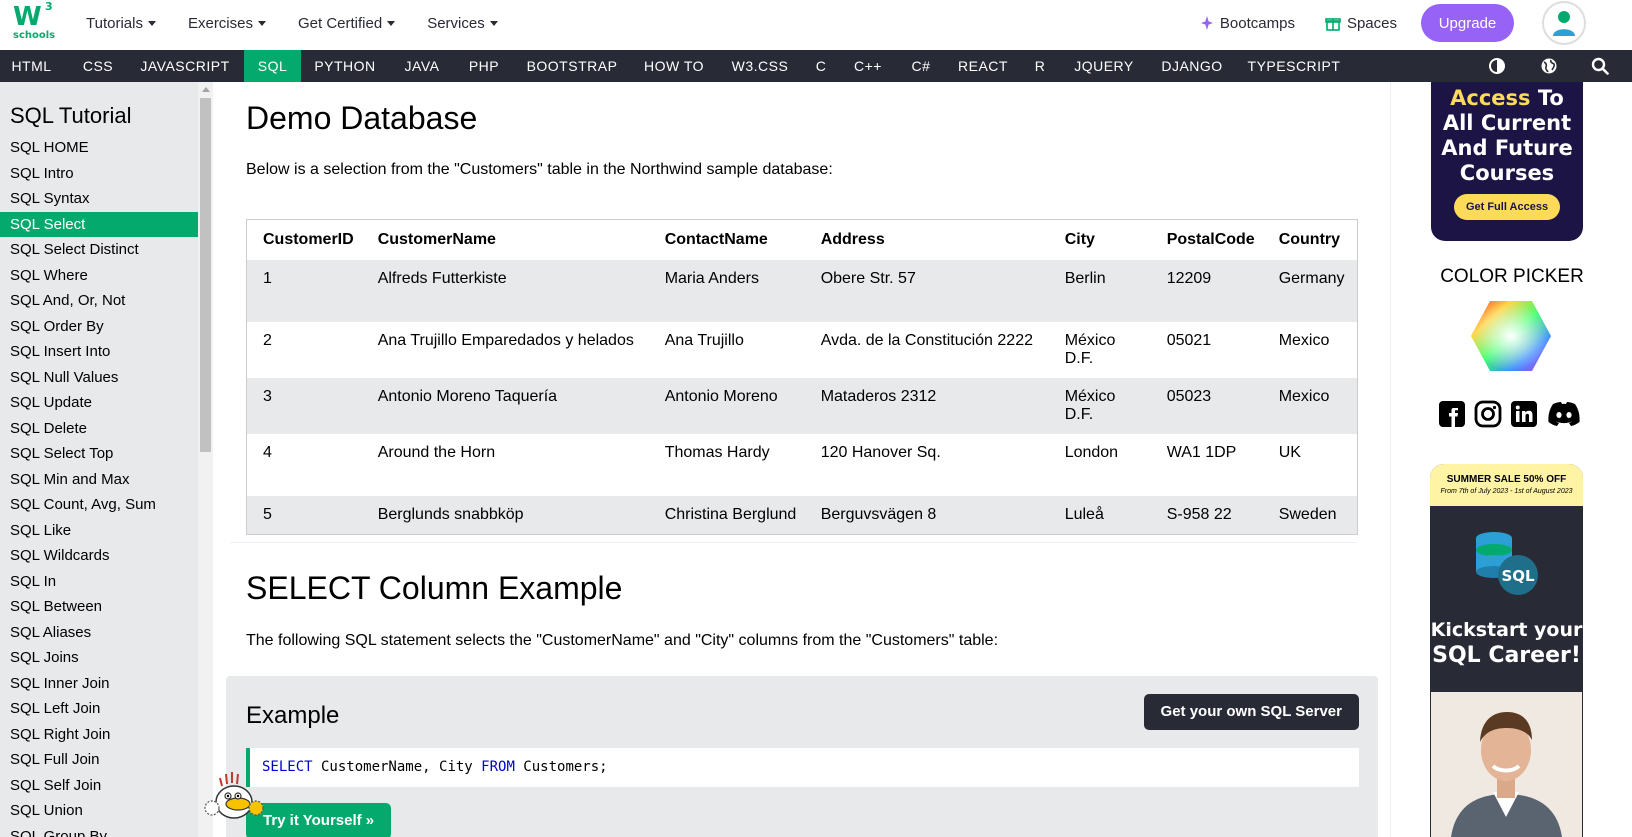 This screenshot has width=1632, height=837. What do you see at coordinates (1564, 414) in the screenshot?
I see `discord-icon` at bounding box center [1564, 414].